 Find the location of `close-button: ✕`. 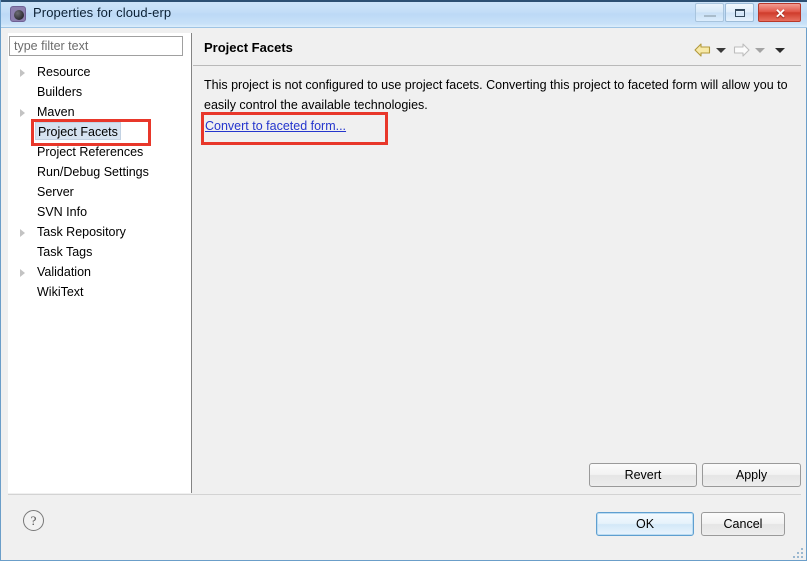

close-button: ✕ is located at coordinates (779, 12).